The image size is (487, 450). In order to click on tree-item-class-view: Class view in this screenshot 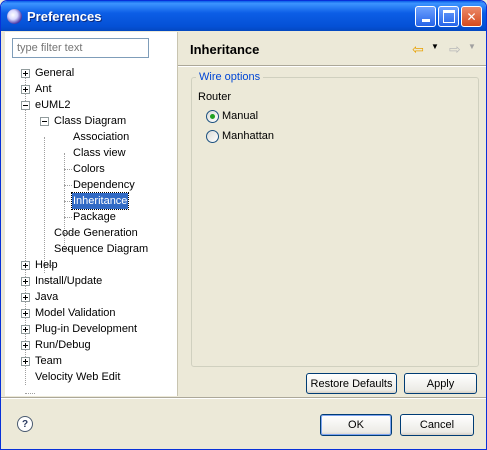, I will do `click(91, 153)`.